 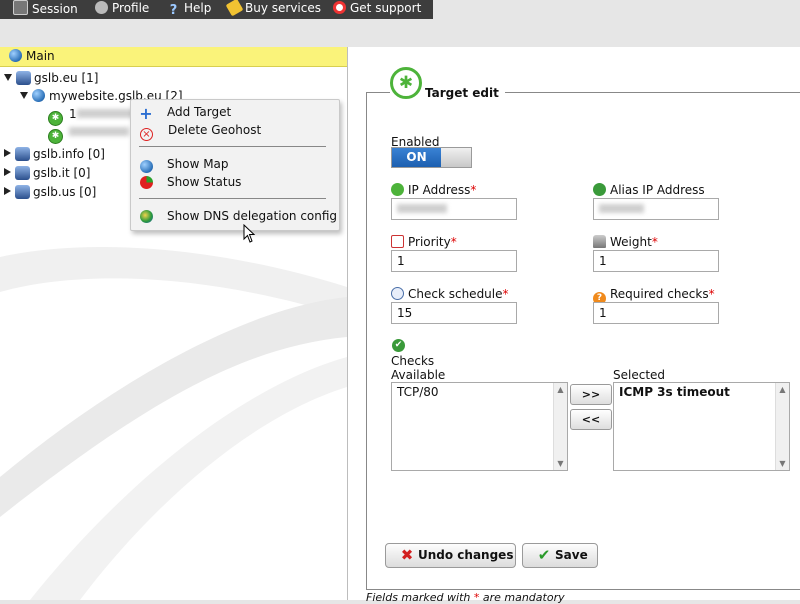 What do you see at coordinates (479, 426) in the screenshot?
I see `available-checks-list: TCP/80 ▲ ▼` at bounding box center [479, 426].